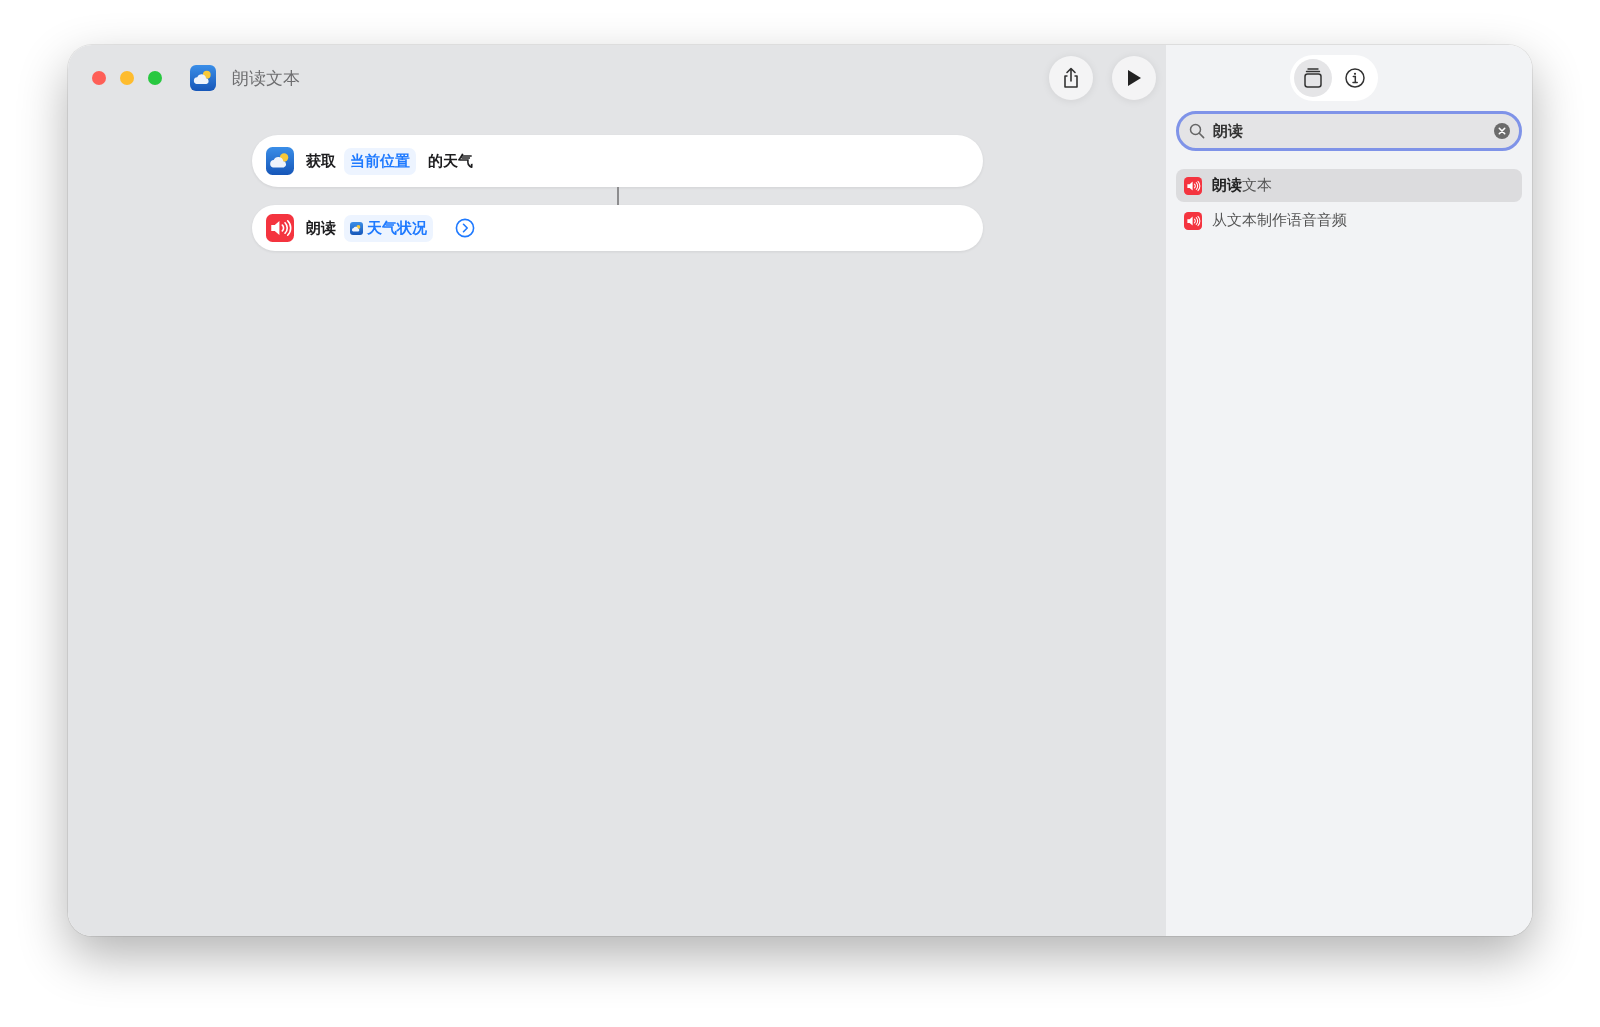 The height and width of the screenshot is (1027, 1600). What do you see at coordinates (1279, 220) in the screenshot?
I see `result-label: 从文本制作语音音频` at bounding box center [1279, 220].